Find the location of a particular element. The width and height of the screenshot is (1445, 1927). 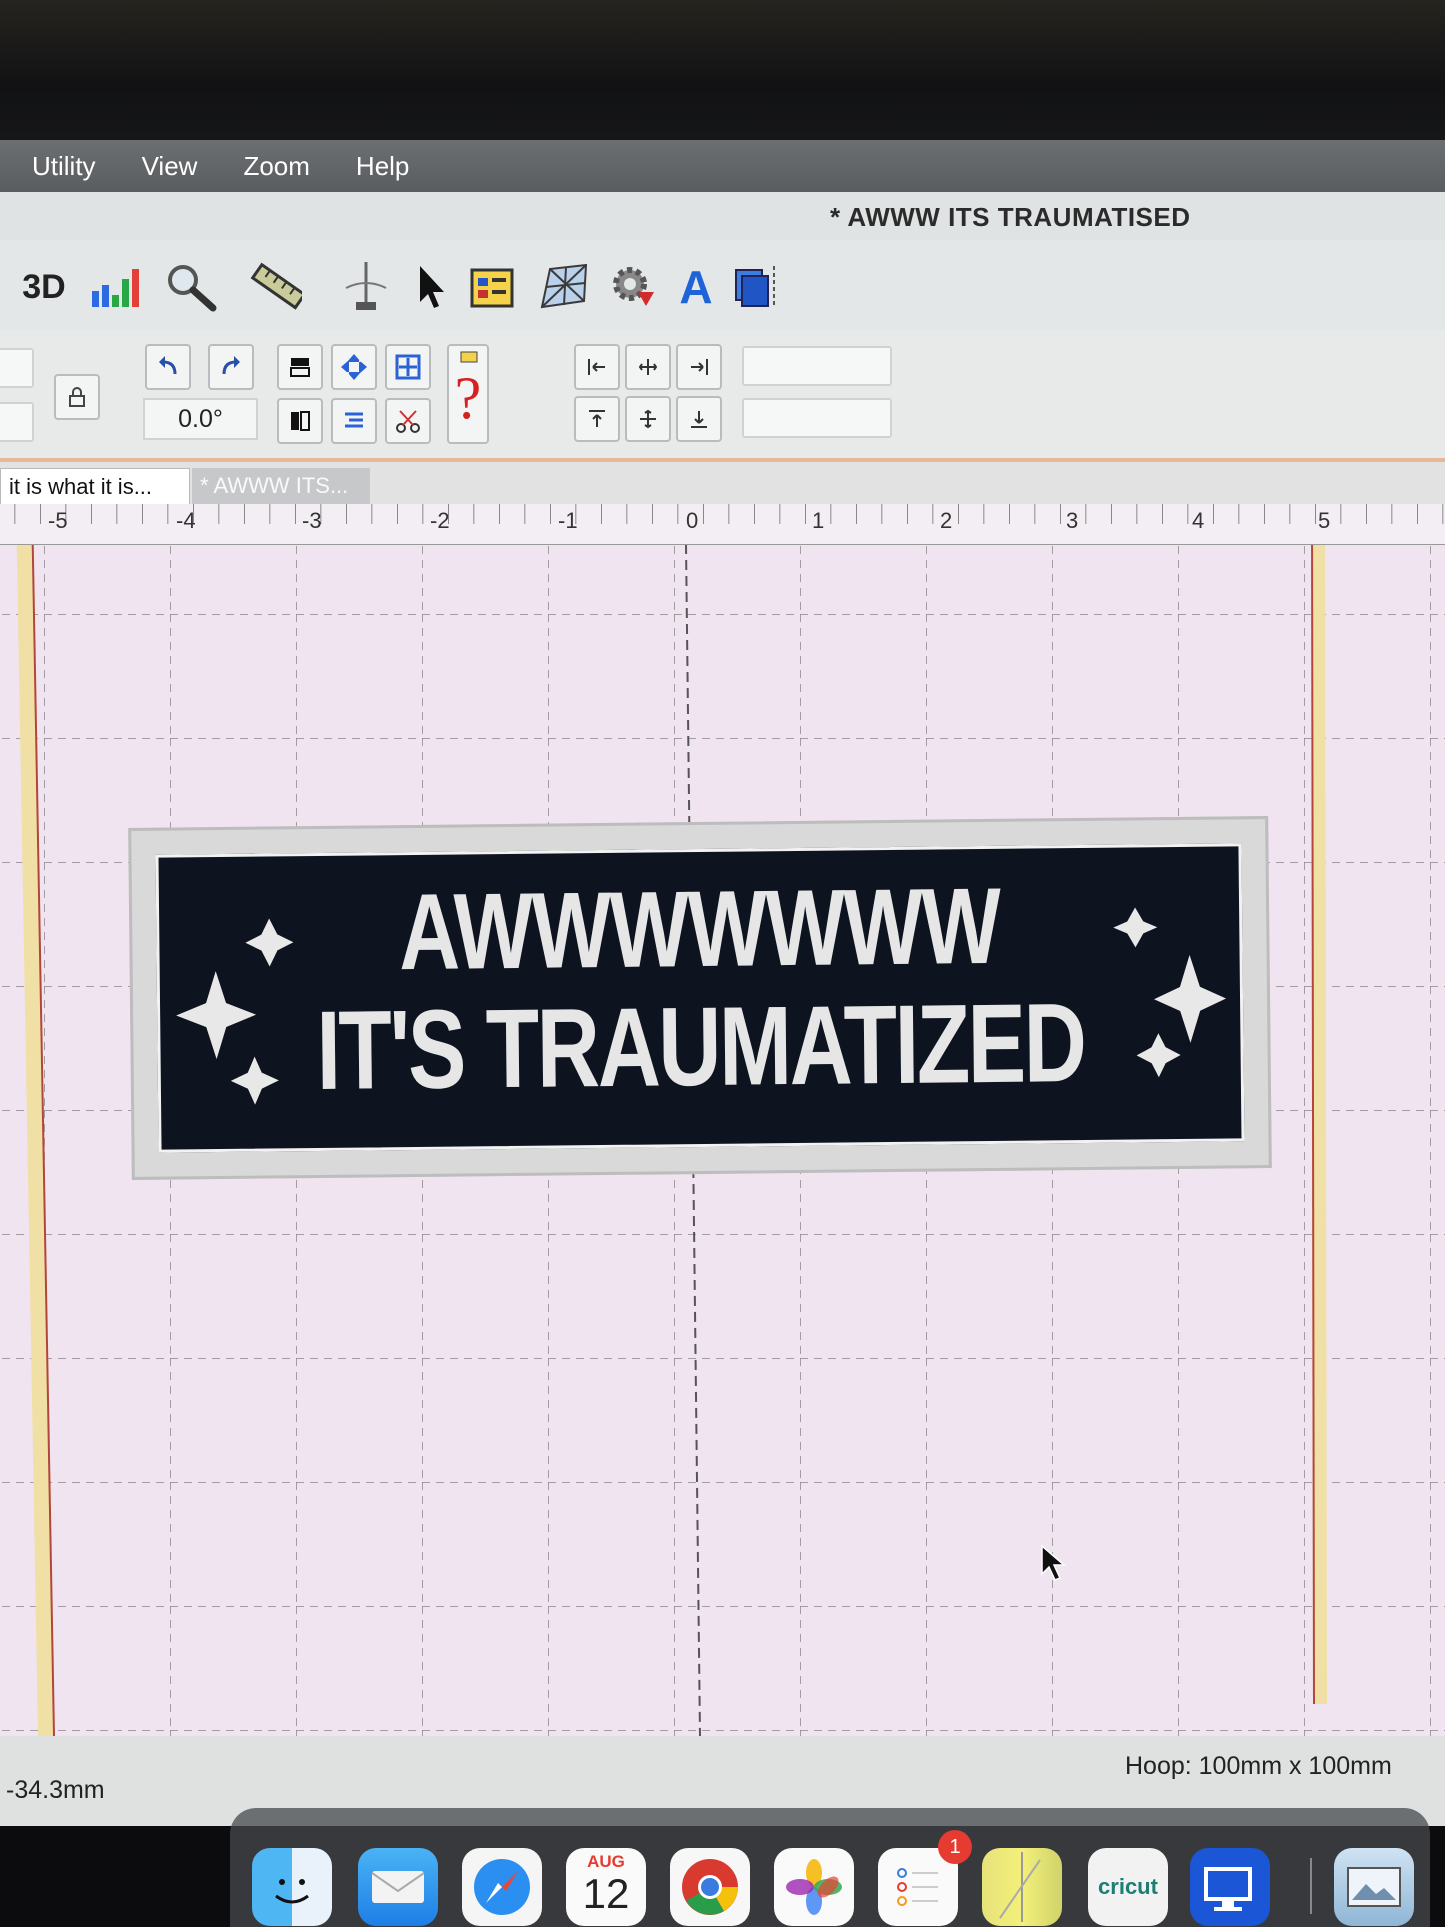

lock-icon is located at coordinates (77, 397).